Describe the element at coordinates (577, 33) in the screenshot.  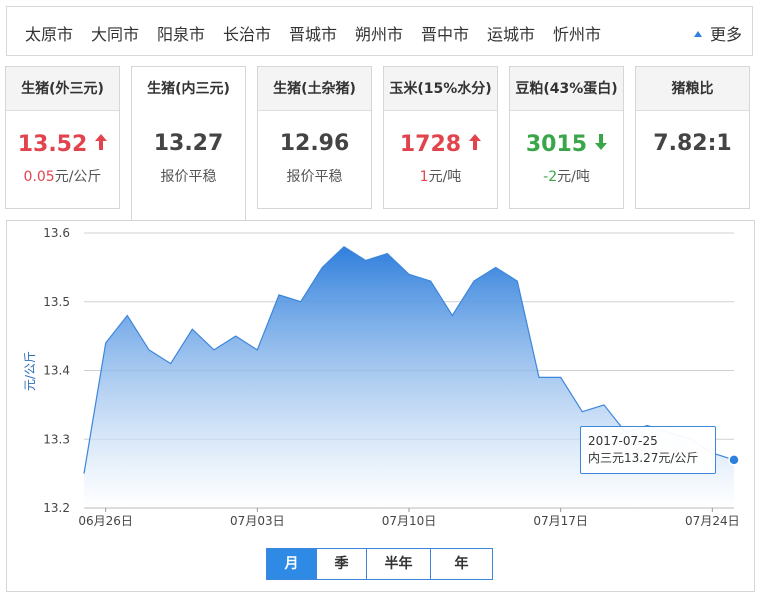
I see `city-link-xinzhou: 忻州市` at that location.